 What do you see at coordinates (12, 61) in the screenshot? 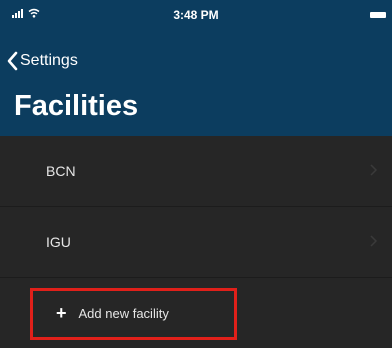
I see `chevron-left-icon` at bounding box center [12, 61].